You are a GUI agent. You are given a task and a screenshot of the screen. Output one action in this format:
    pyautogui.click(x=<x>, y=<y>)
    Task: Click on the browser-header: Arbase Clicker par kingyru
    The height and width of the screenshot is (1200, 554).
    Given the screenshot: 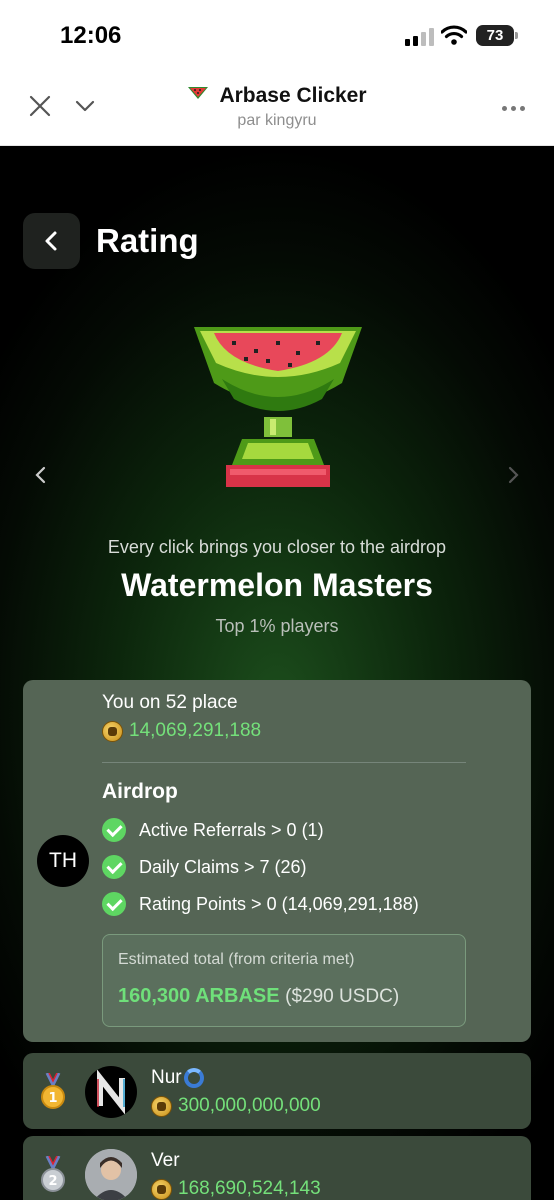 What is the action you would take?
    pyautogui.click(x=277, y=109)
    